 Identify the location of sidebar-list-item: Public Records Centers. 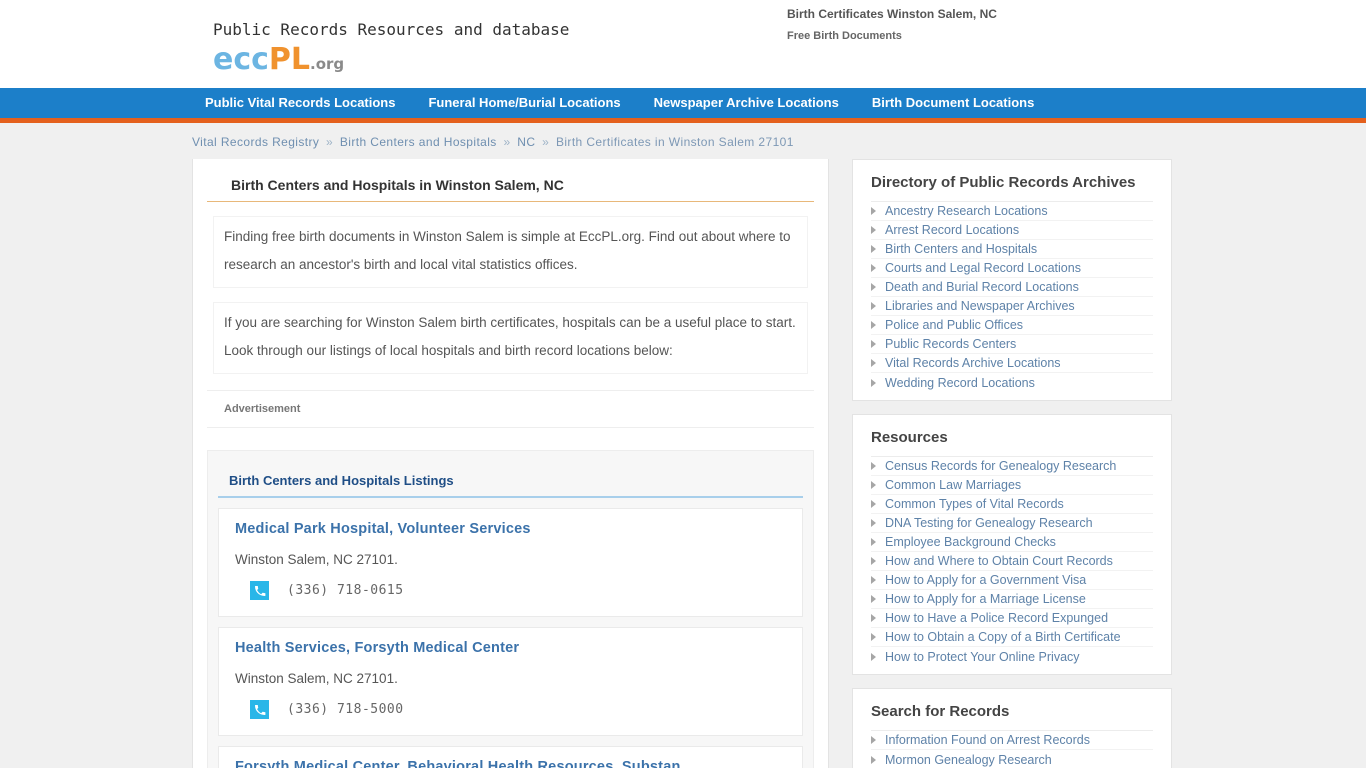
(1012, 344).